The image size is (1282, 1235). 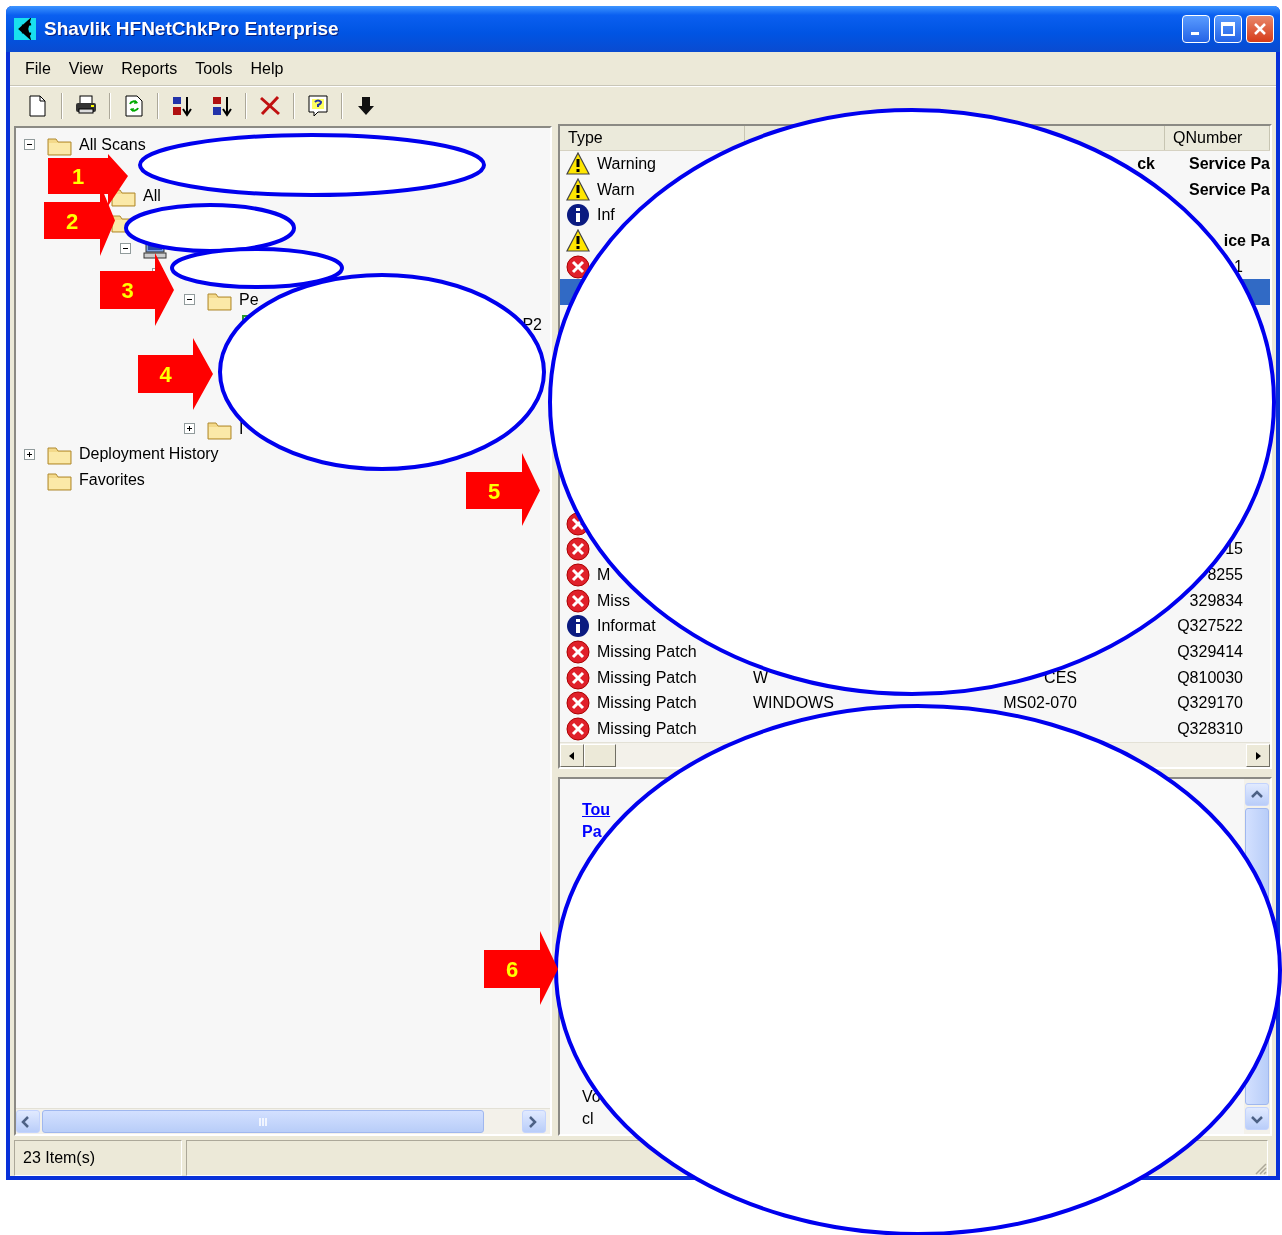 I want to click on status-text: 23 Item(s), so click(x=98, y=1158).